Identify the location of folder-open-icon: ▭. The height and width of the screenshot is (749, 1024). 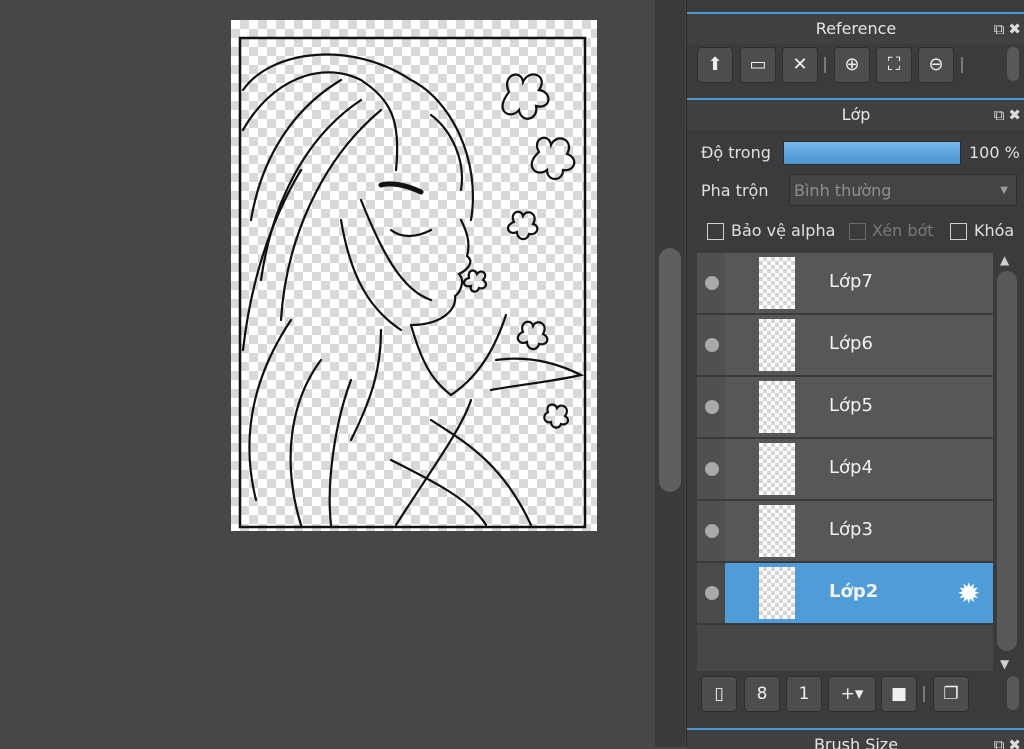
(758, 64).